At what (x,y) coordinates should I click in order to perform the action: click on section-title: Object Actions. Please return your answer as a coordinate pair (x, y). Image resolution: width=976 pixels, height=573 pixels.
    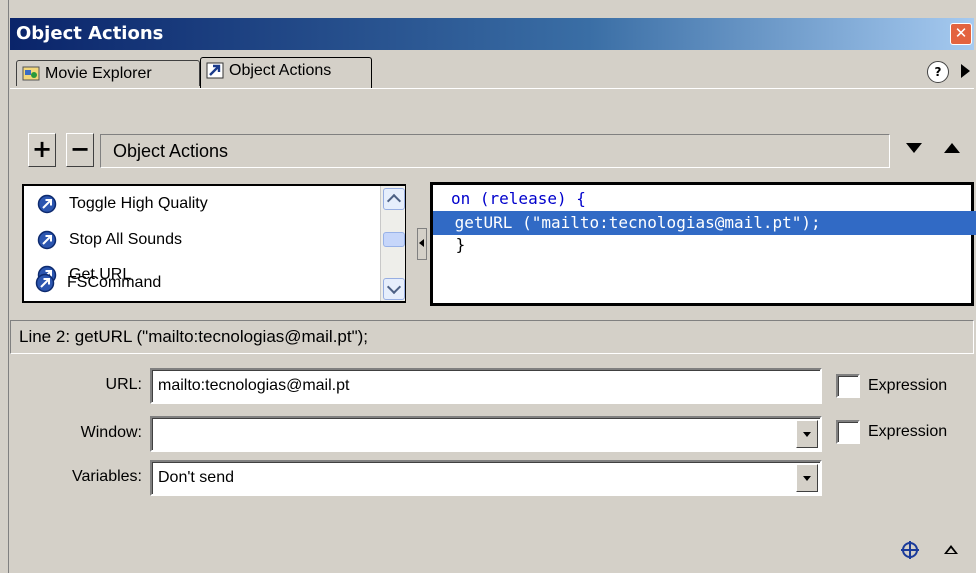
    Looking at the image, I should click on (495, 151).